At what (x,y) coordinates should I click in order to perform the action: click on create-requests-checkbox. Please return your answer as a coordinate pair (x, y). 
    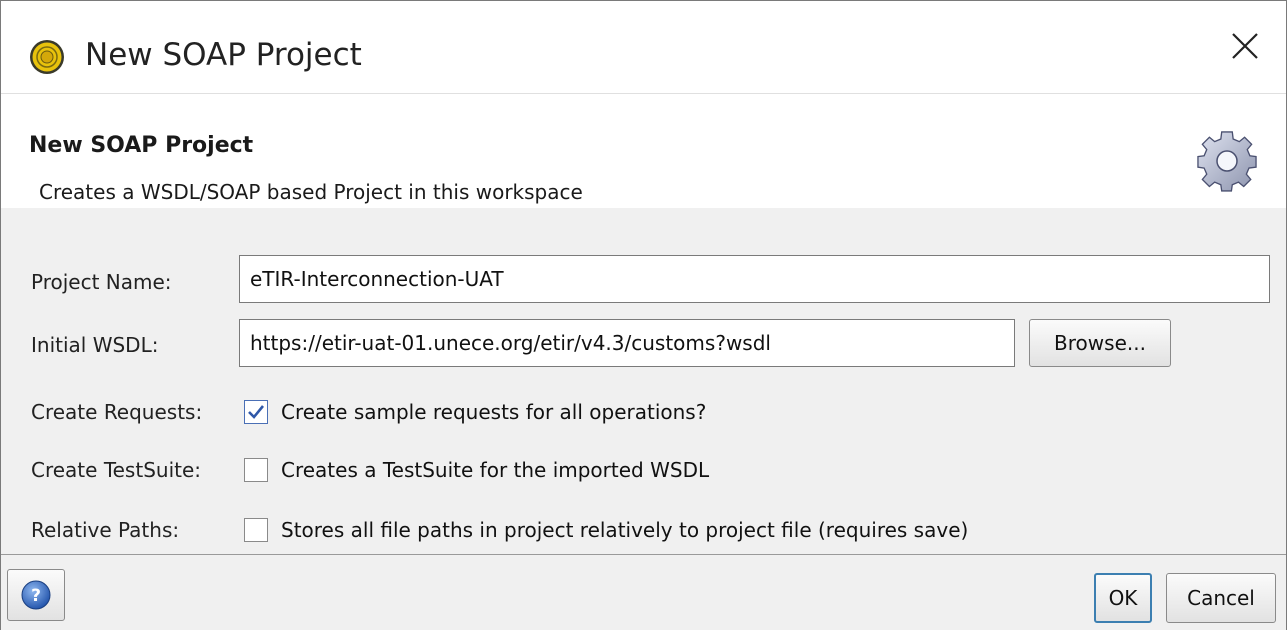
    Looking at the image, I should click on (256, 412).